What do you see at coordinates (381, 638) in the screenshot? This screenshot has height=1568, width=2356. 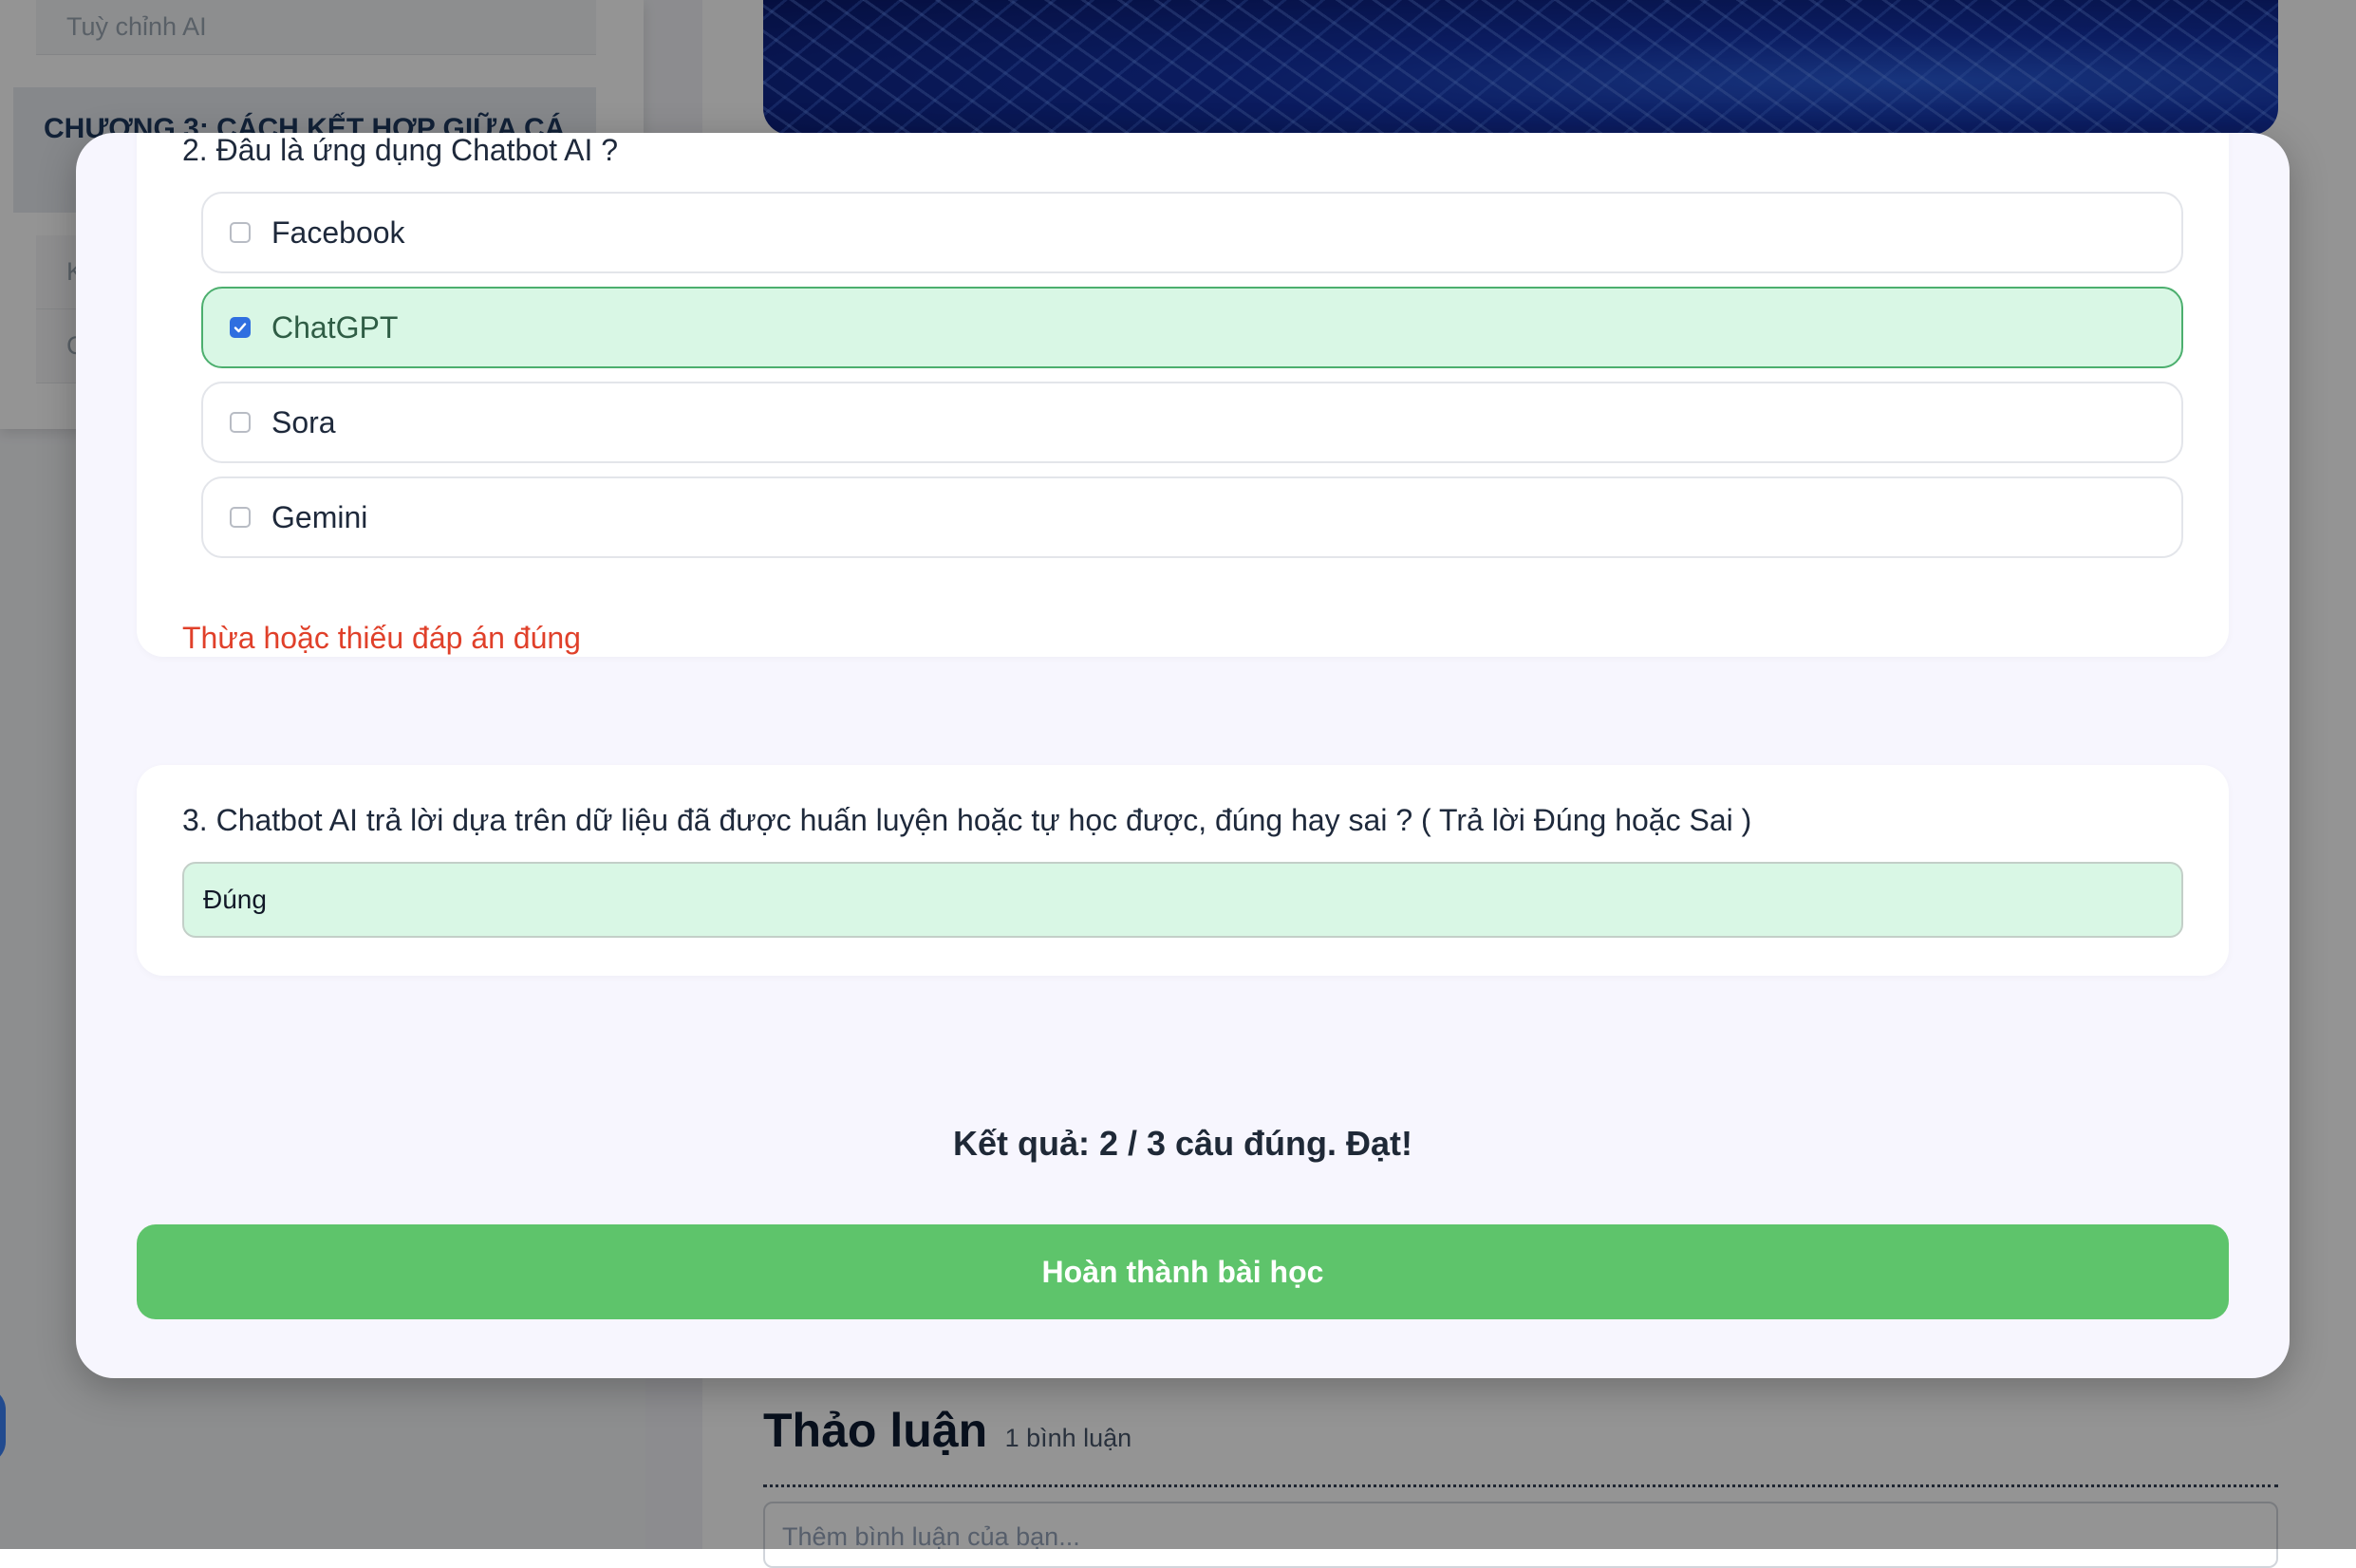 I see `error-message: Thừa hoặc thiếu đáp án đúng` at bounding box center [381, 638].